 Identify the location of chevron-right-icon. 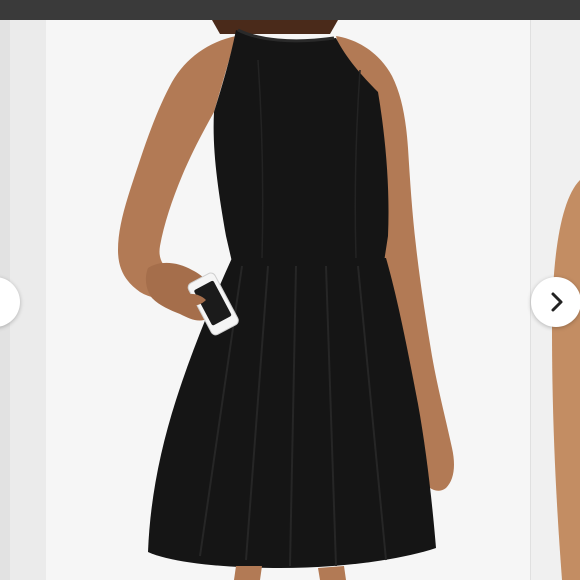
(557, 302).